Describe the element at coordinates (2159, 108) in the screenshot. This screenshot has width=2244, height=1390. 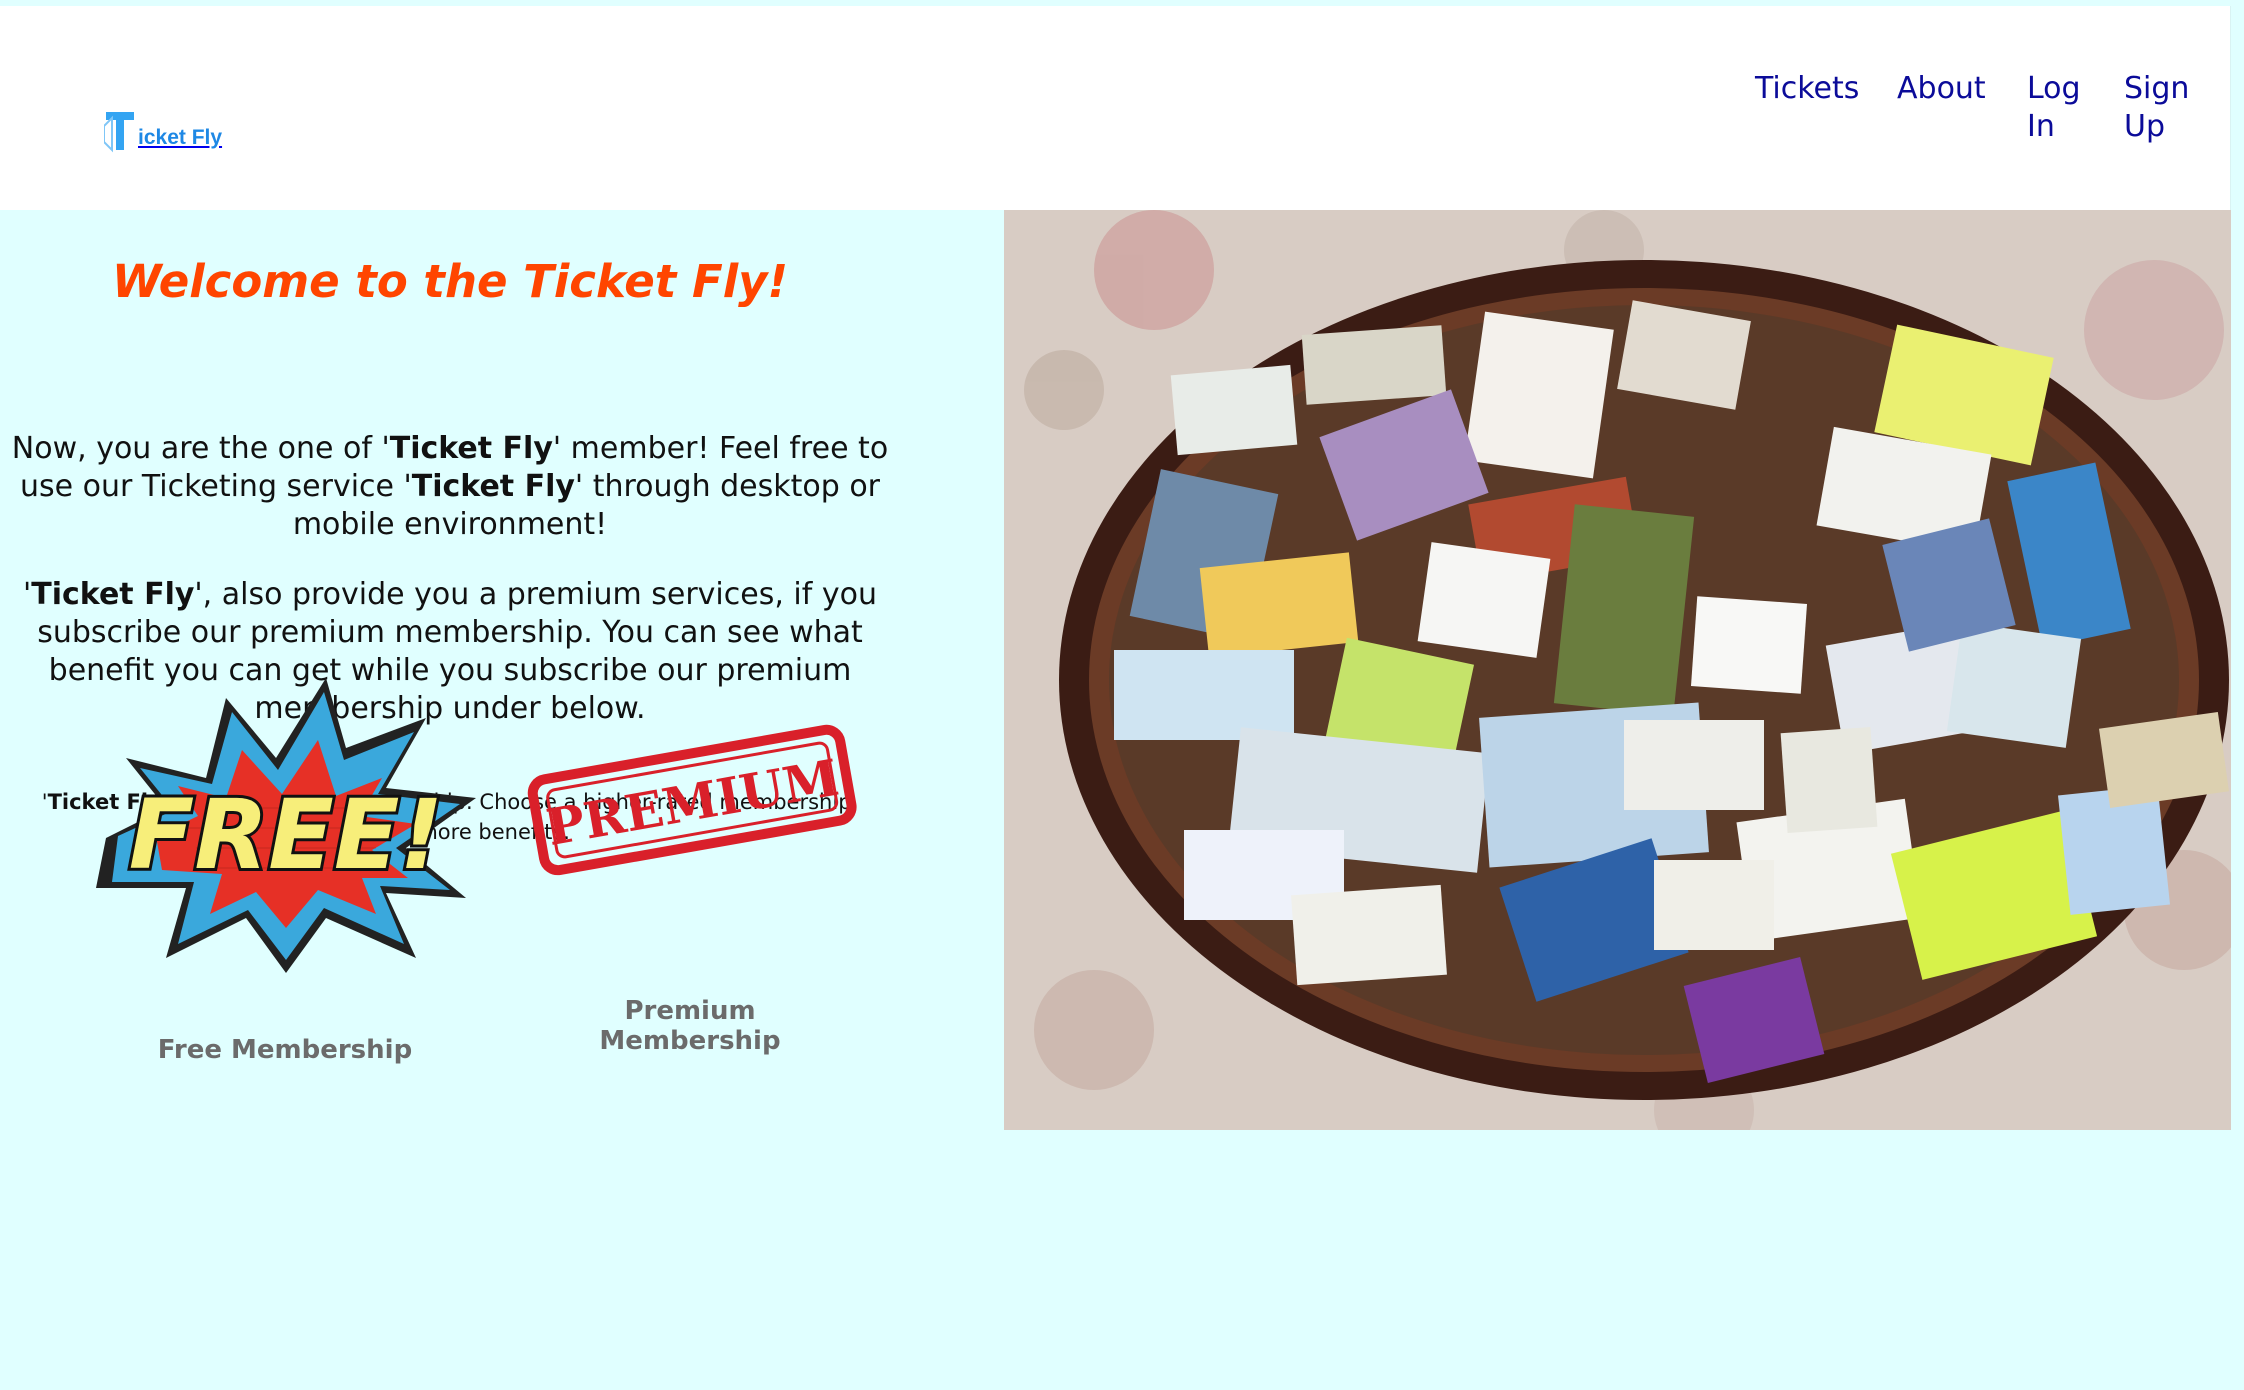
I see `nav-signup-link: Sign Up` at that location.